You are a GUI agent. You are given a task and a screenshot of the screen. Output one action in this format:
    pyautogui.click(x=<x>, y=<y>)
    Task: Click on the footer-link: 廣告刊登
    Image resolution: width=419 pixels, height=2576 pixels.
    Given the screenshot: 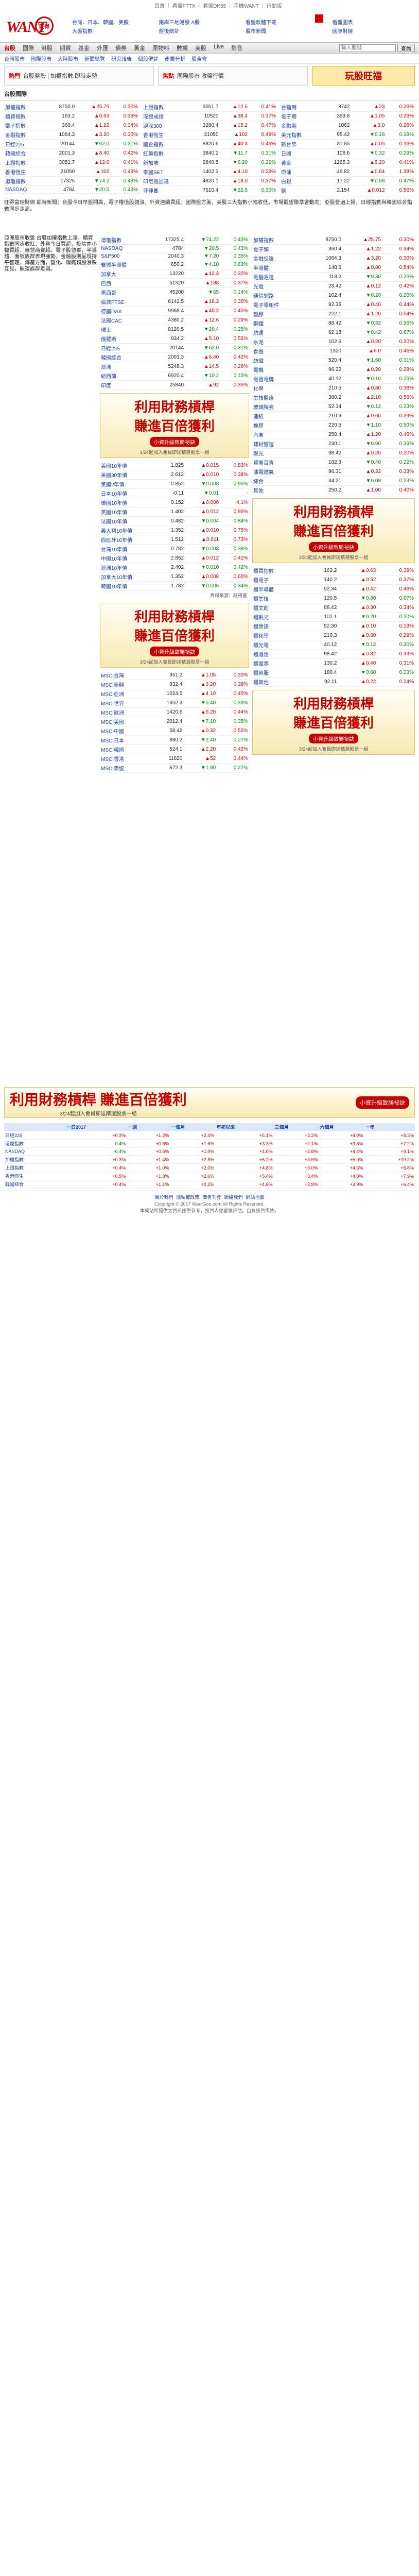 What is the action you would take?
    pyautogui.click(x=211, y=1197)
    